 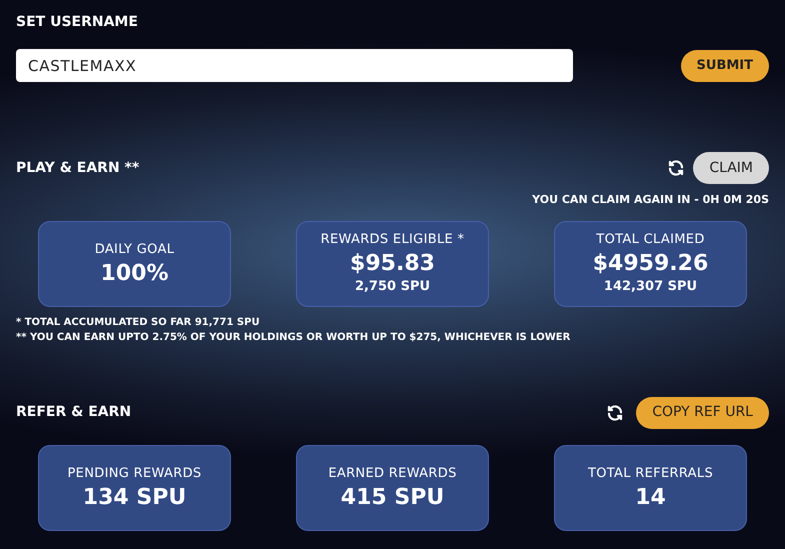 What do you see at coordinates (731, 168) in the screenshot?
I see `claim-button: CLAIM` at bounding box center [731, 168].